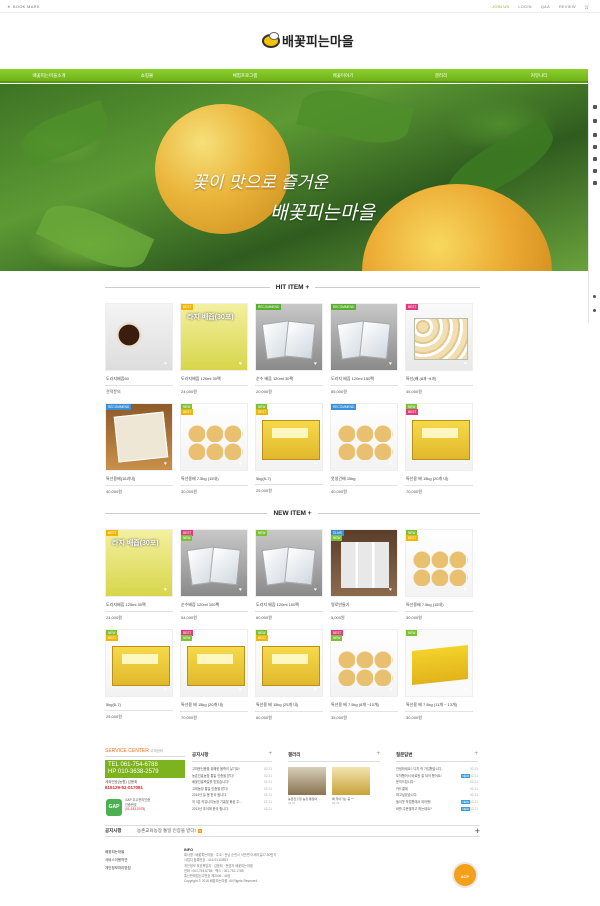  I want to click on list-item-title: 도착했어서 바로왔 잘 되어 했어요!, so click(418, 776).